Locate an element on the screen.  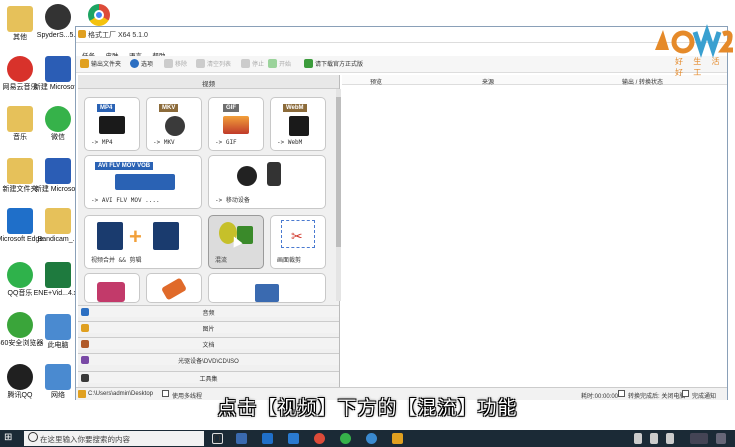
stop-icon is located at coordinates (245, 63).